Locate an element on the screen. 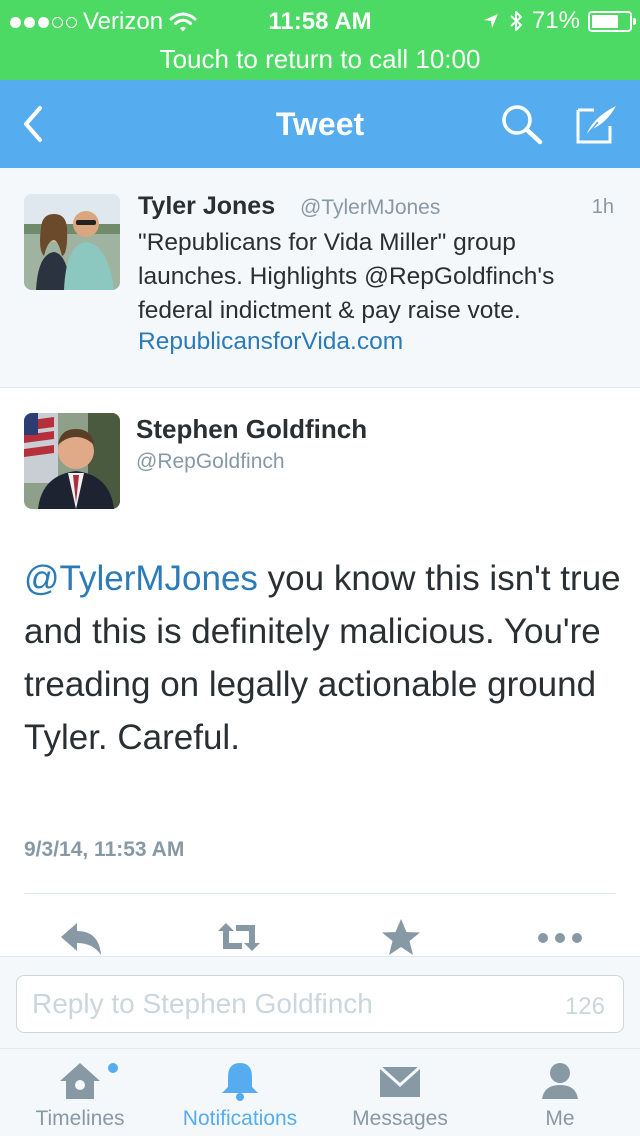  favorite-star-icon is located at coordinates (401, 937).